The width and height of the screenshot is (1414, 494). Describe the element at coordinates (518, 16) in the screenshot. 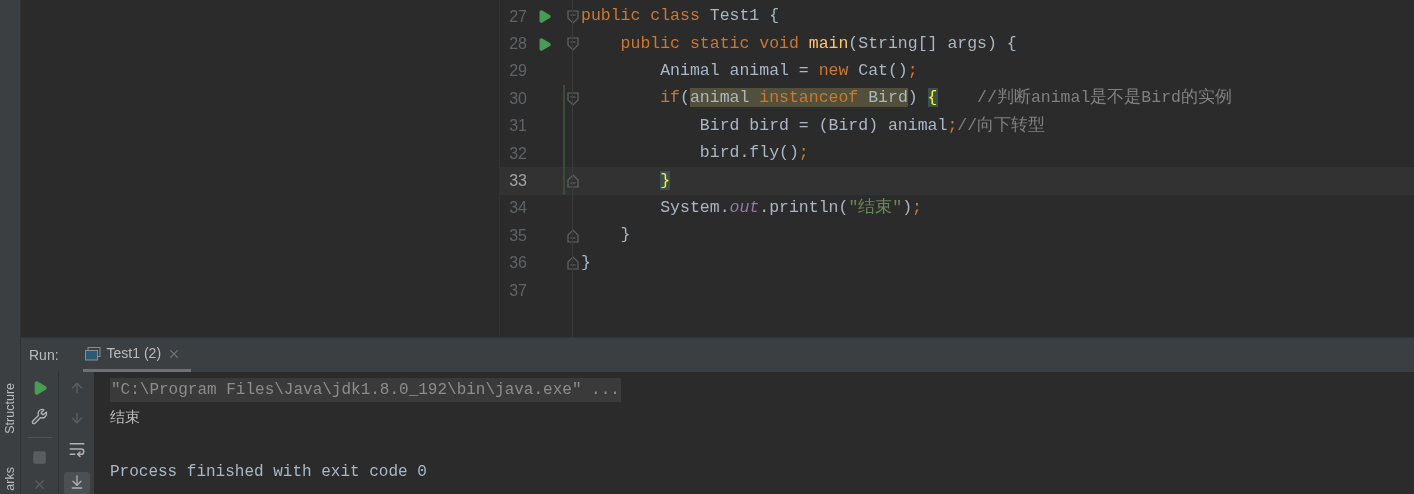

I see `line-number: 27` at that location.